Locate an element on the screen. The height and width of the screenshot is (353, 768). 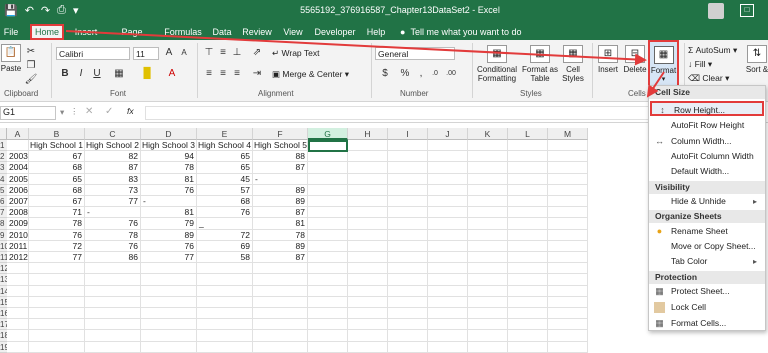
wrap-text-button: ↵ Wrap Text is located at coordinates (295, 53).